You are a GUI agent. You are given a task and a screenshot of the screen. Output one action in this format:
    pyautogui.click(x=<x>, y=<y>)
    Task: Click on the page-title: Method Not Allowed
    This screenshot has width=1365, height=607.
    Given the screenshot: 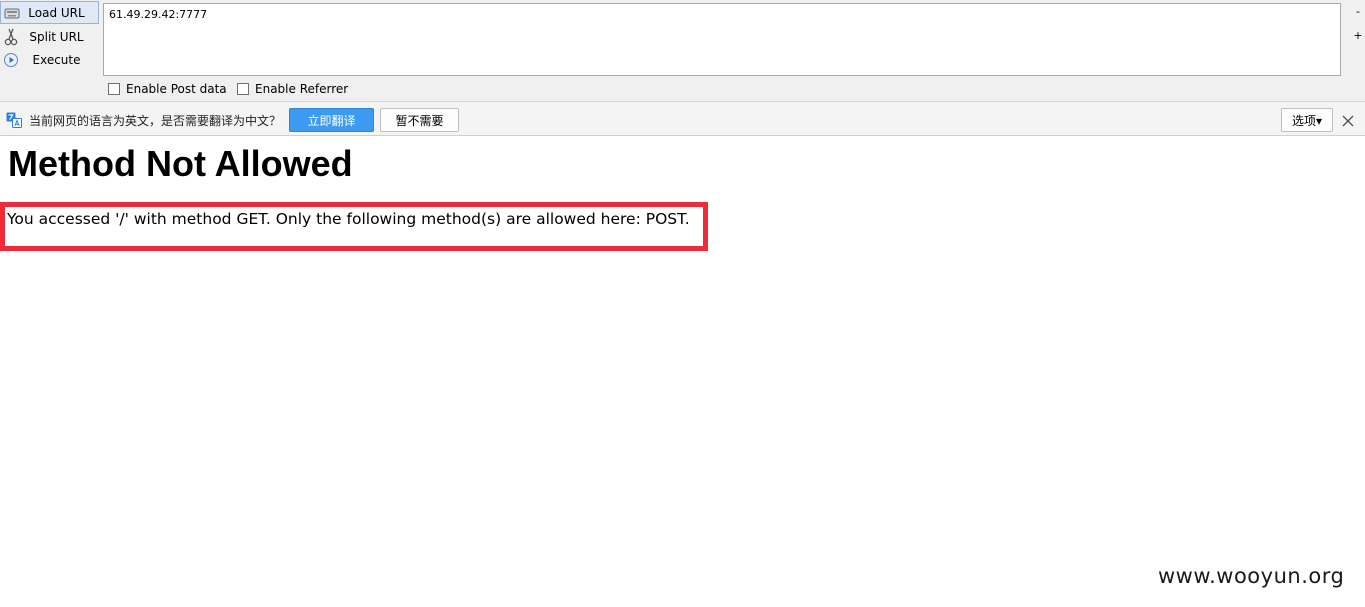 What is the action you would take?
    pyautogui.click(x=180, y=163)
    